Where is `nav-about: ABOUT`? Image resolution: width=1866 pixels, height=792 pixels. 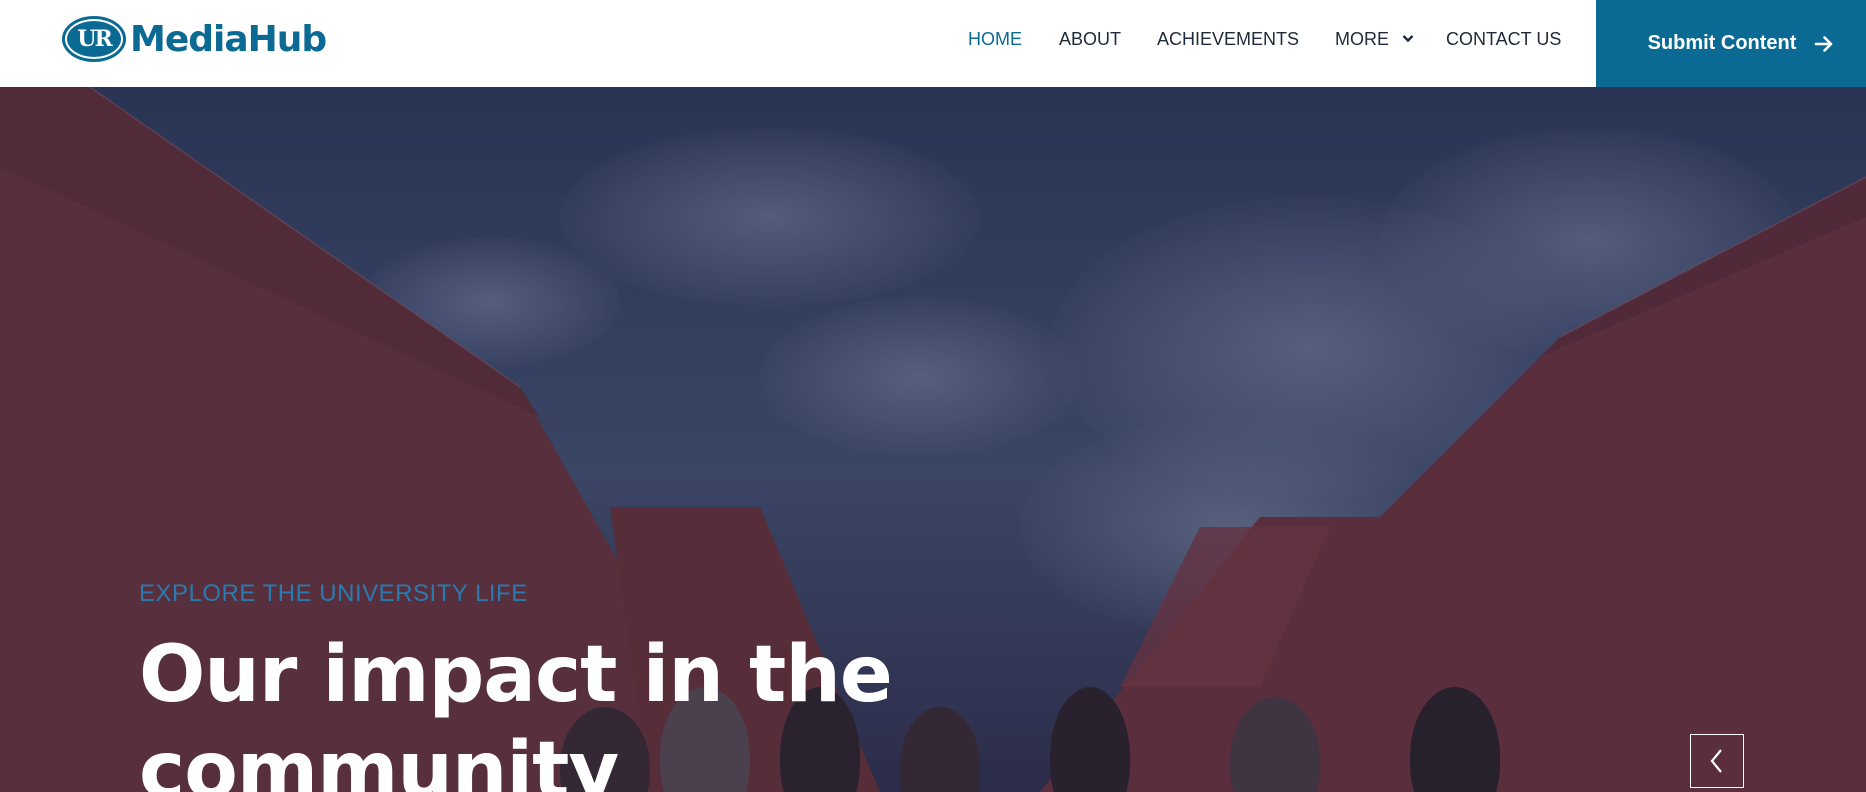 nav-about: ABOUT is located at coordinates (1090, 39).